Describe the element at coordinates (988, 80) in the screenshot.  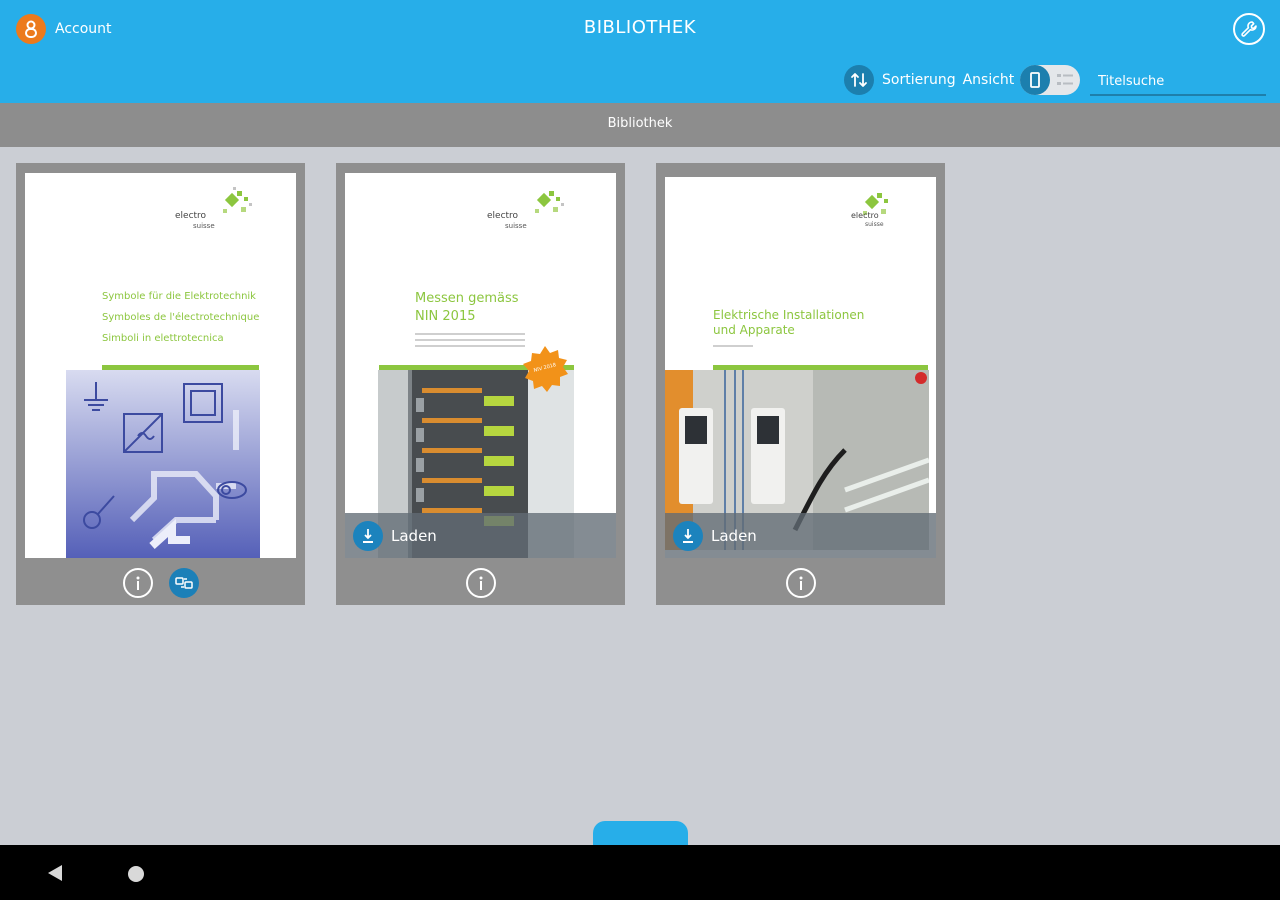
I see `view-label: Ansicht` at that location.